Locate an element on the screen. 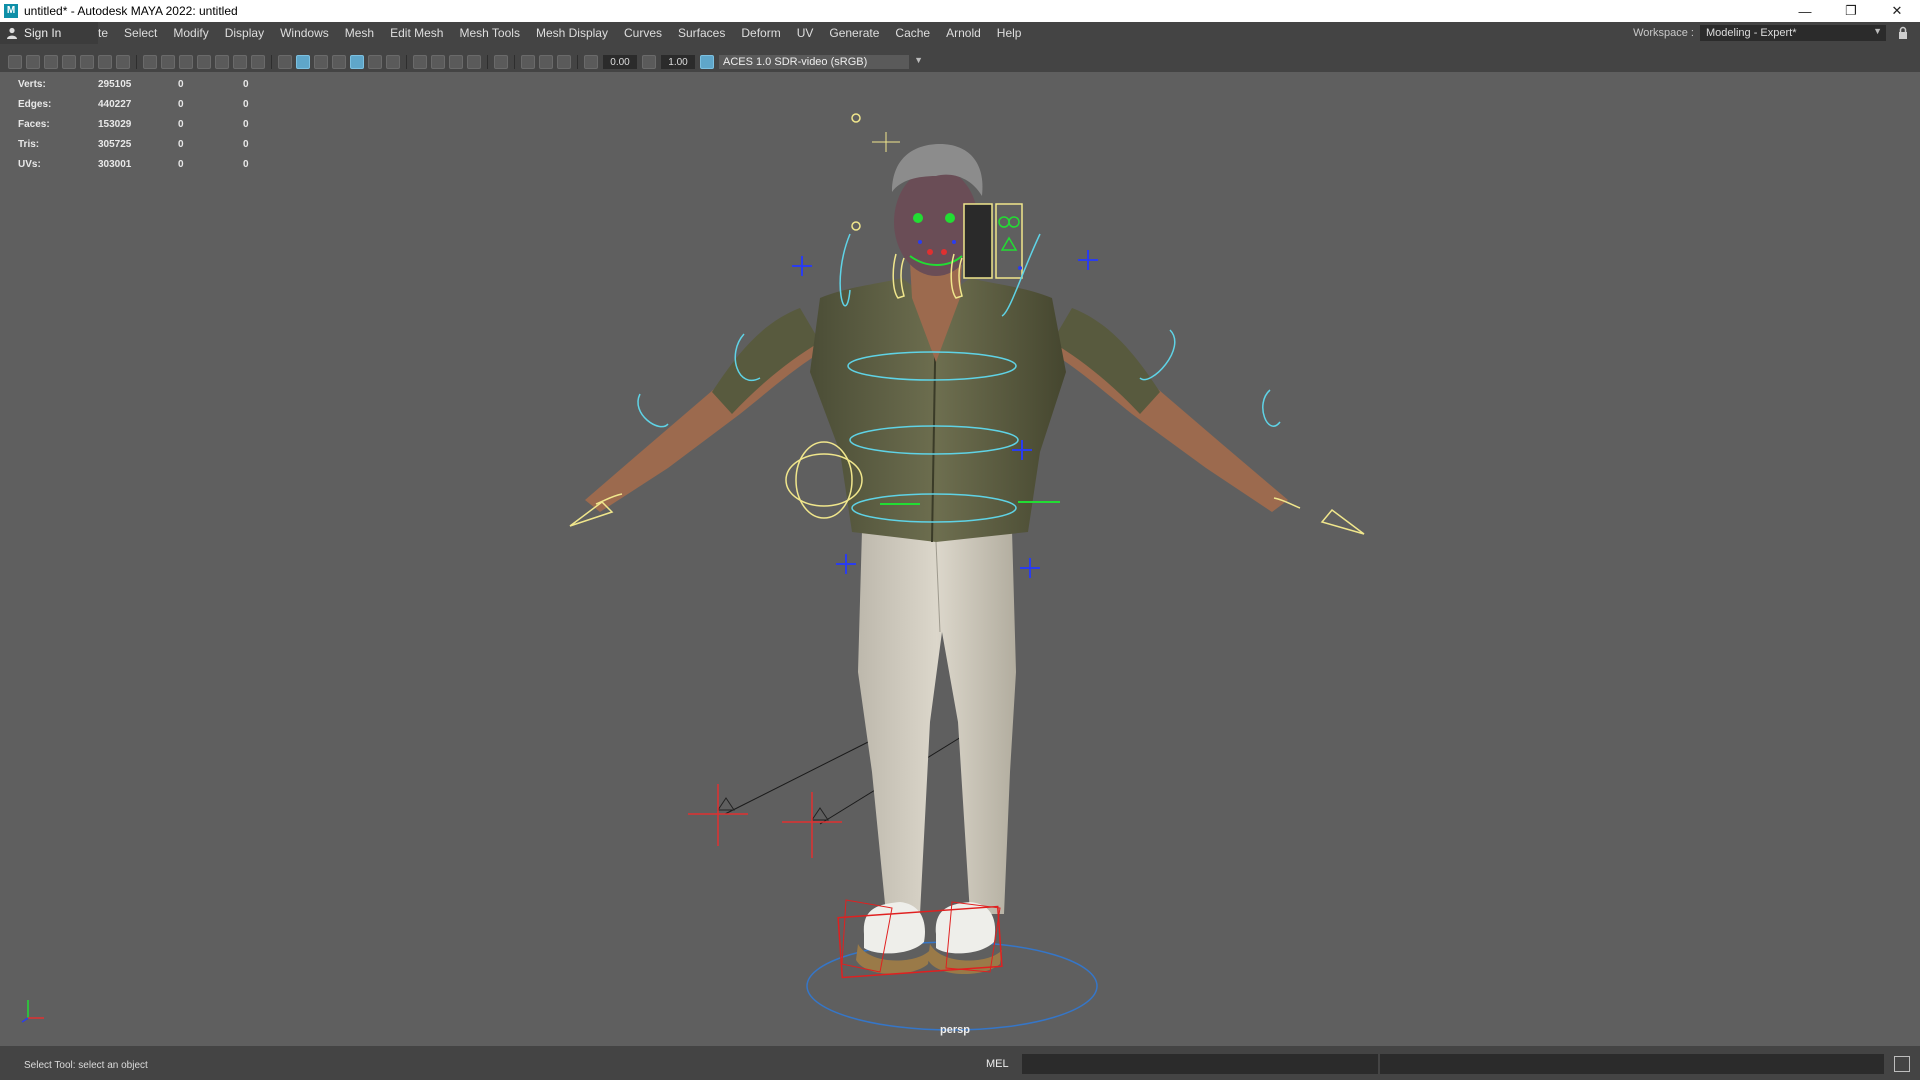 The height and width of the screenshot is (1080, 1920). menu-deform: Deform is located at coordinates (760, 33).